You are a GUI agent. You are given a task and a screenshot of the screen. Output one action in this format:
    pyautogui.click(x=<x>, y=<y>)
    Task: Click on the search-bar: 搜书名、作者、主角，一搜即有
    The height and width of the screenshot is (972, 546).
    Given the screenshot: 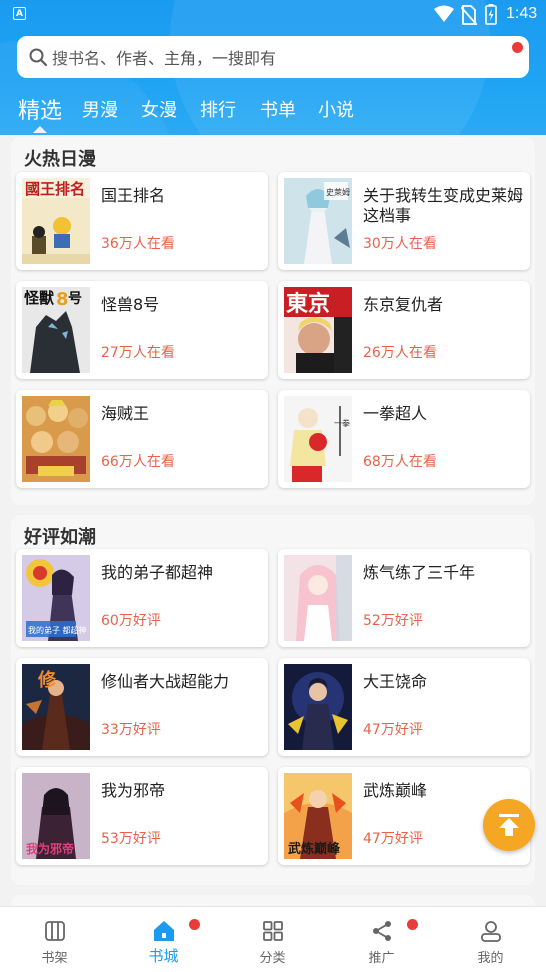 What is the action you would take?
    pyautogui.click(x=273, y=57)
    